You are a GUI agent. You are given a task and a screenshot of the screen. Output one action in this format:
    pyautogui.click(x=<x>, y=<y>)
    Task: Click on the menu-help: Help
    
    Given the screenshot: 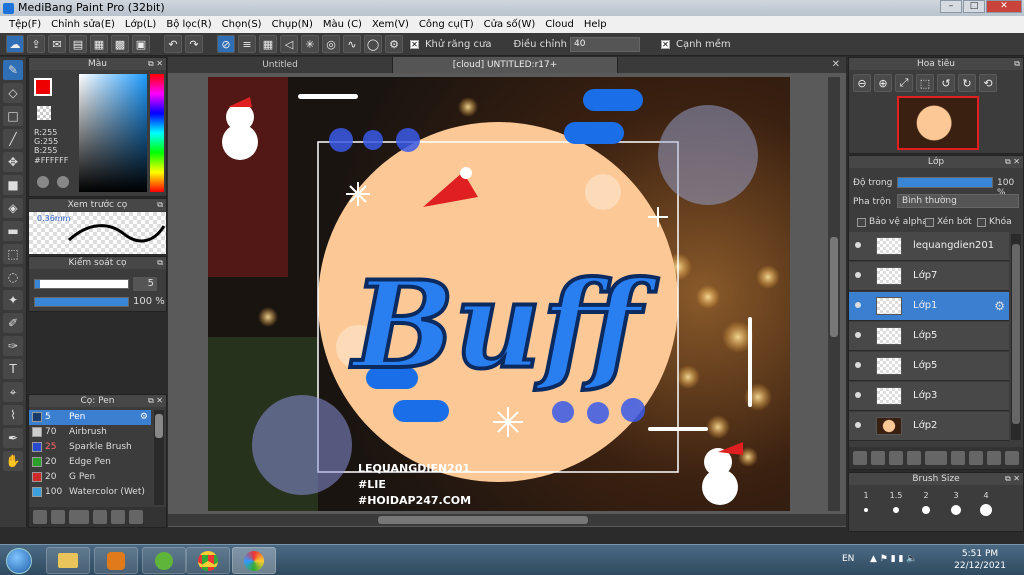 What is the action you would take?
    pyautogui.click(x=595, y=24)
    